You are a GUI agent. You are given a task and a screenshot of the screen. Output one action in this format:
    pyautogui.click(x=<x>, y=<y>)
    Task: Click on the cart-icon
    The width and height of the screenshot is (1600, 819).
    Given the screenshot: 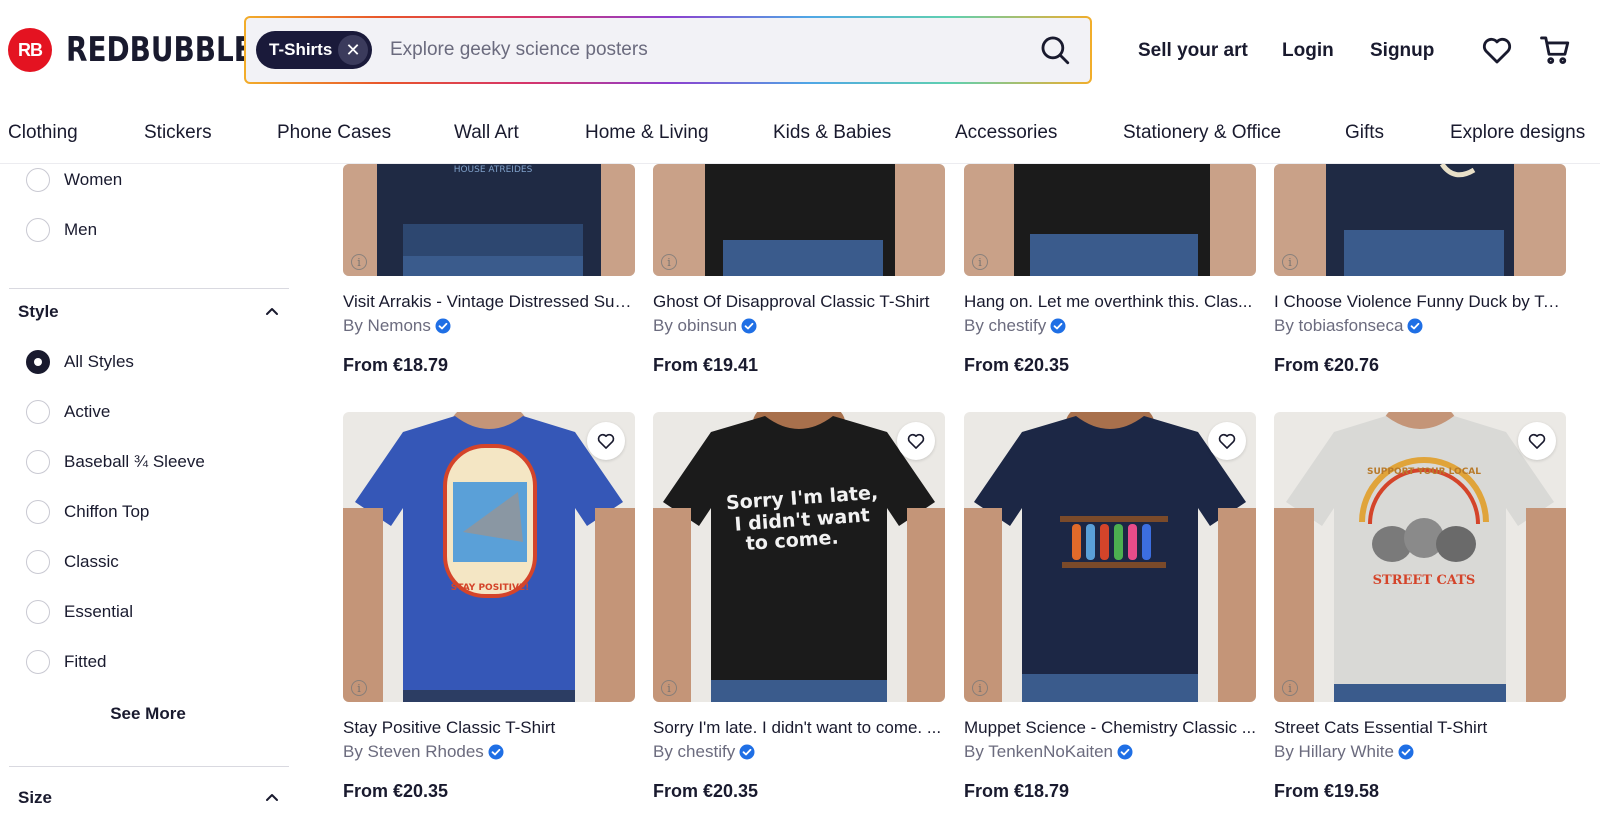 What is the action you would take?
    pyautogui.click(x=1555, y=50)
    